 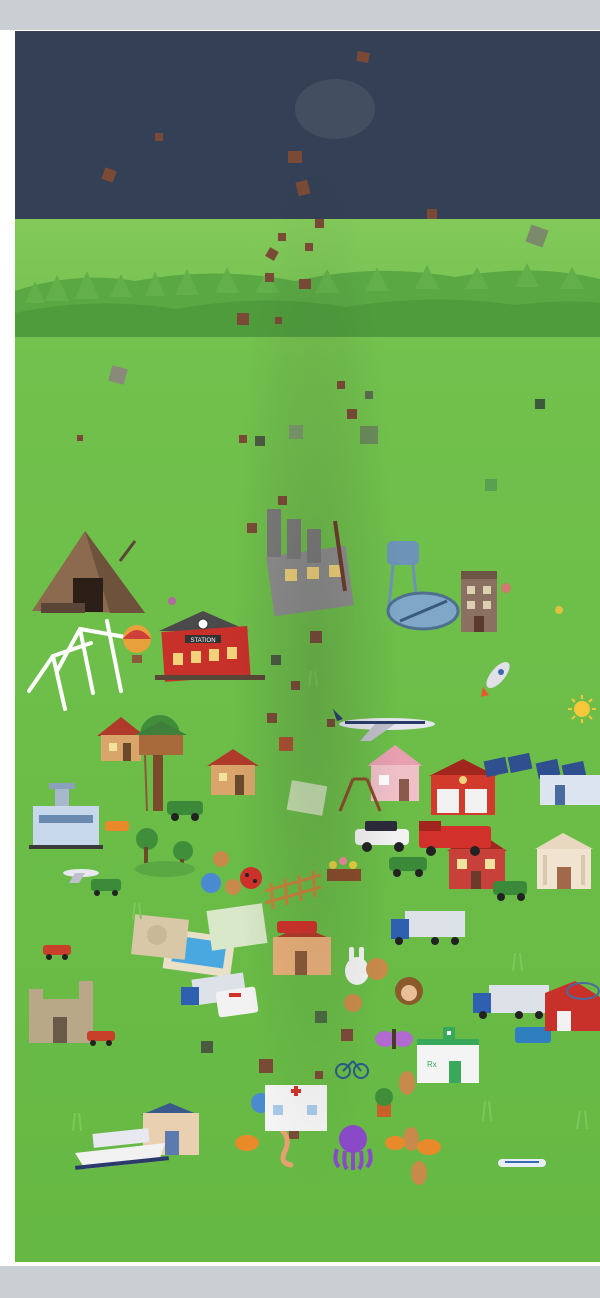 What do you see at coordinates (382, 836) in the screenshot?
I see `police-car` at bounding box center [382, 836].